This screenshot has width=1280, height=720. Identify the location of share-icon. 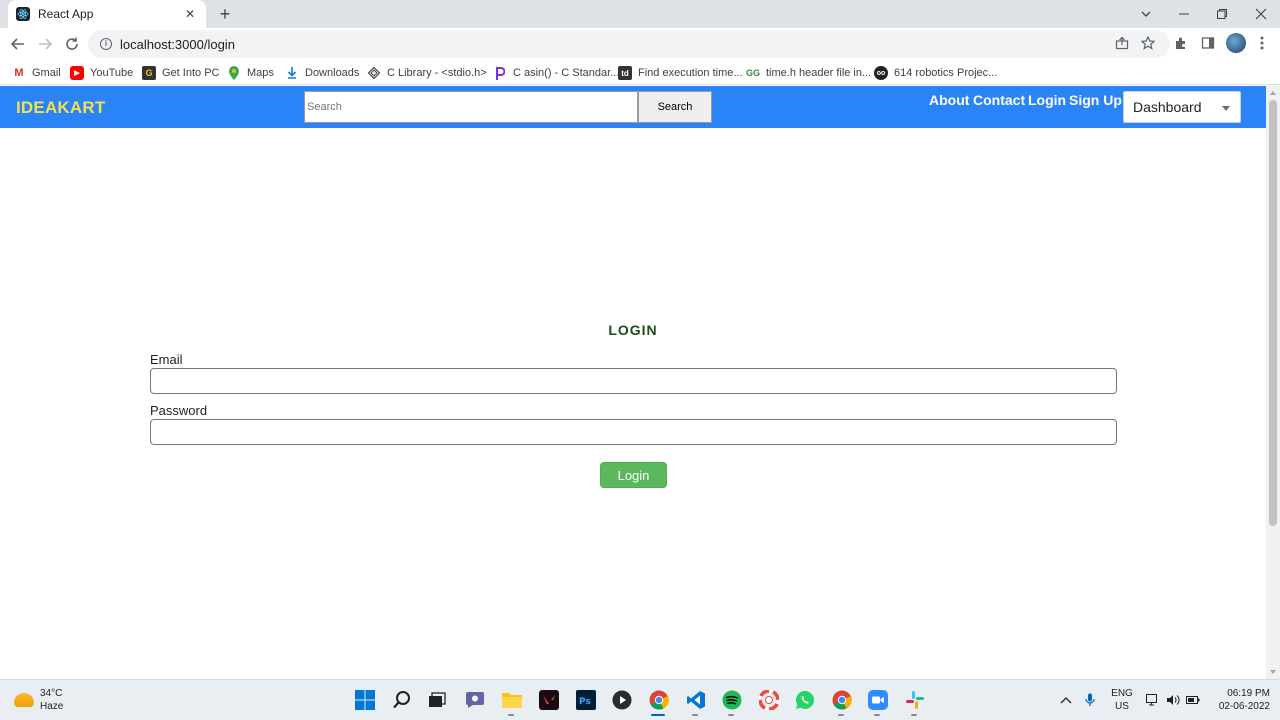
(1122, 43).